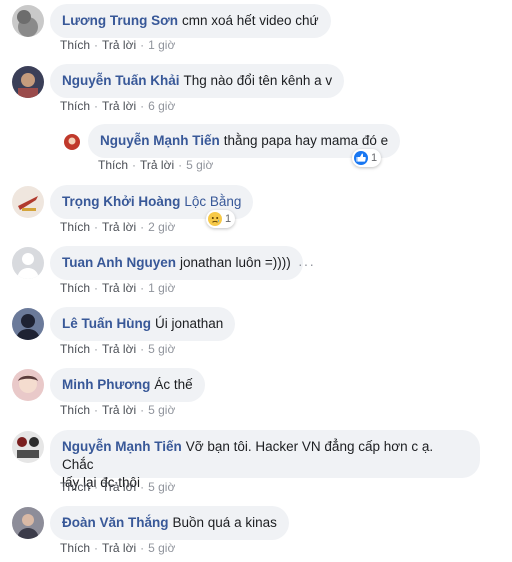 The height and width of the screenshot is (562, 512). Describe the element at coordinates (361, 158) in the screenshot. I see `like-reaction-icon` at that location.